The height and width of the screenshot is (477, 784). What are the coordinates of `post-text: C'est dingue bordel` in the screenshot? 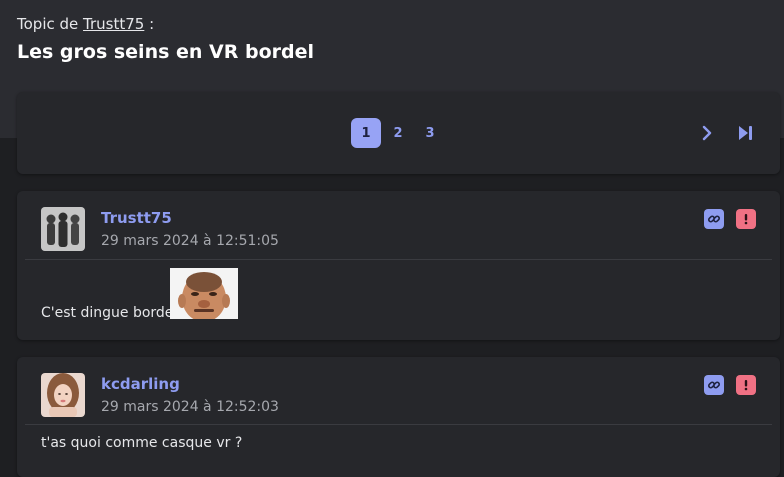 It's located at (109, 313).